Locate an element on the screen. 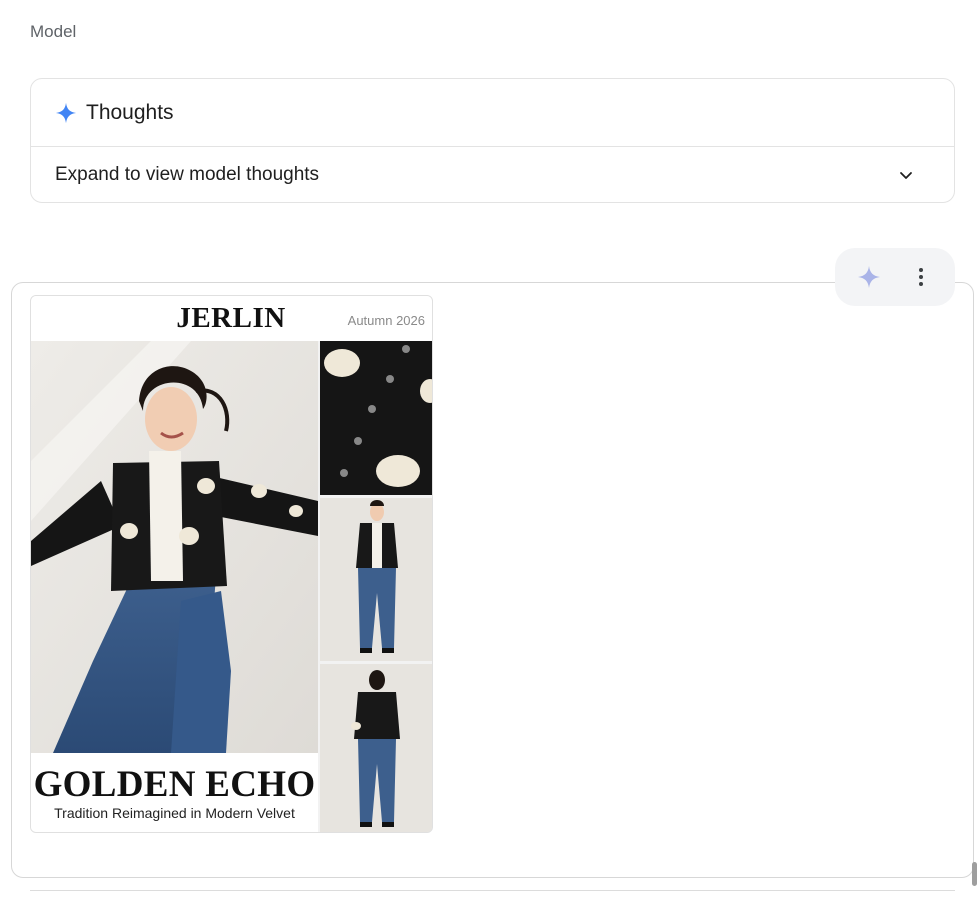 The image size is (977, 913). thoughts-panel: Thoughts Expand to view model thoughts is located at coordinates (492, 140).